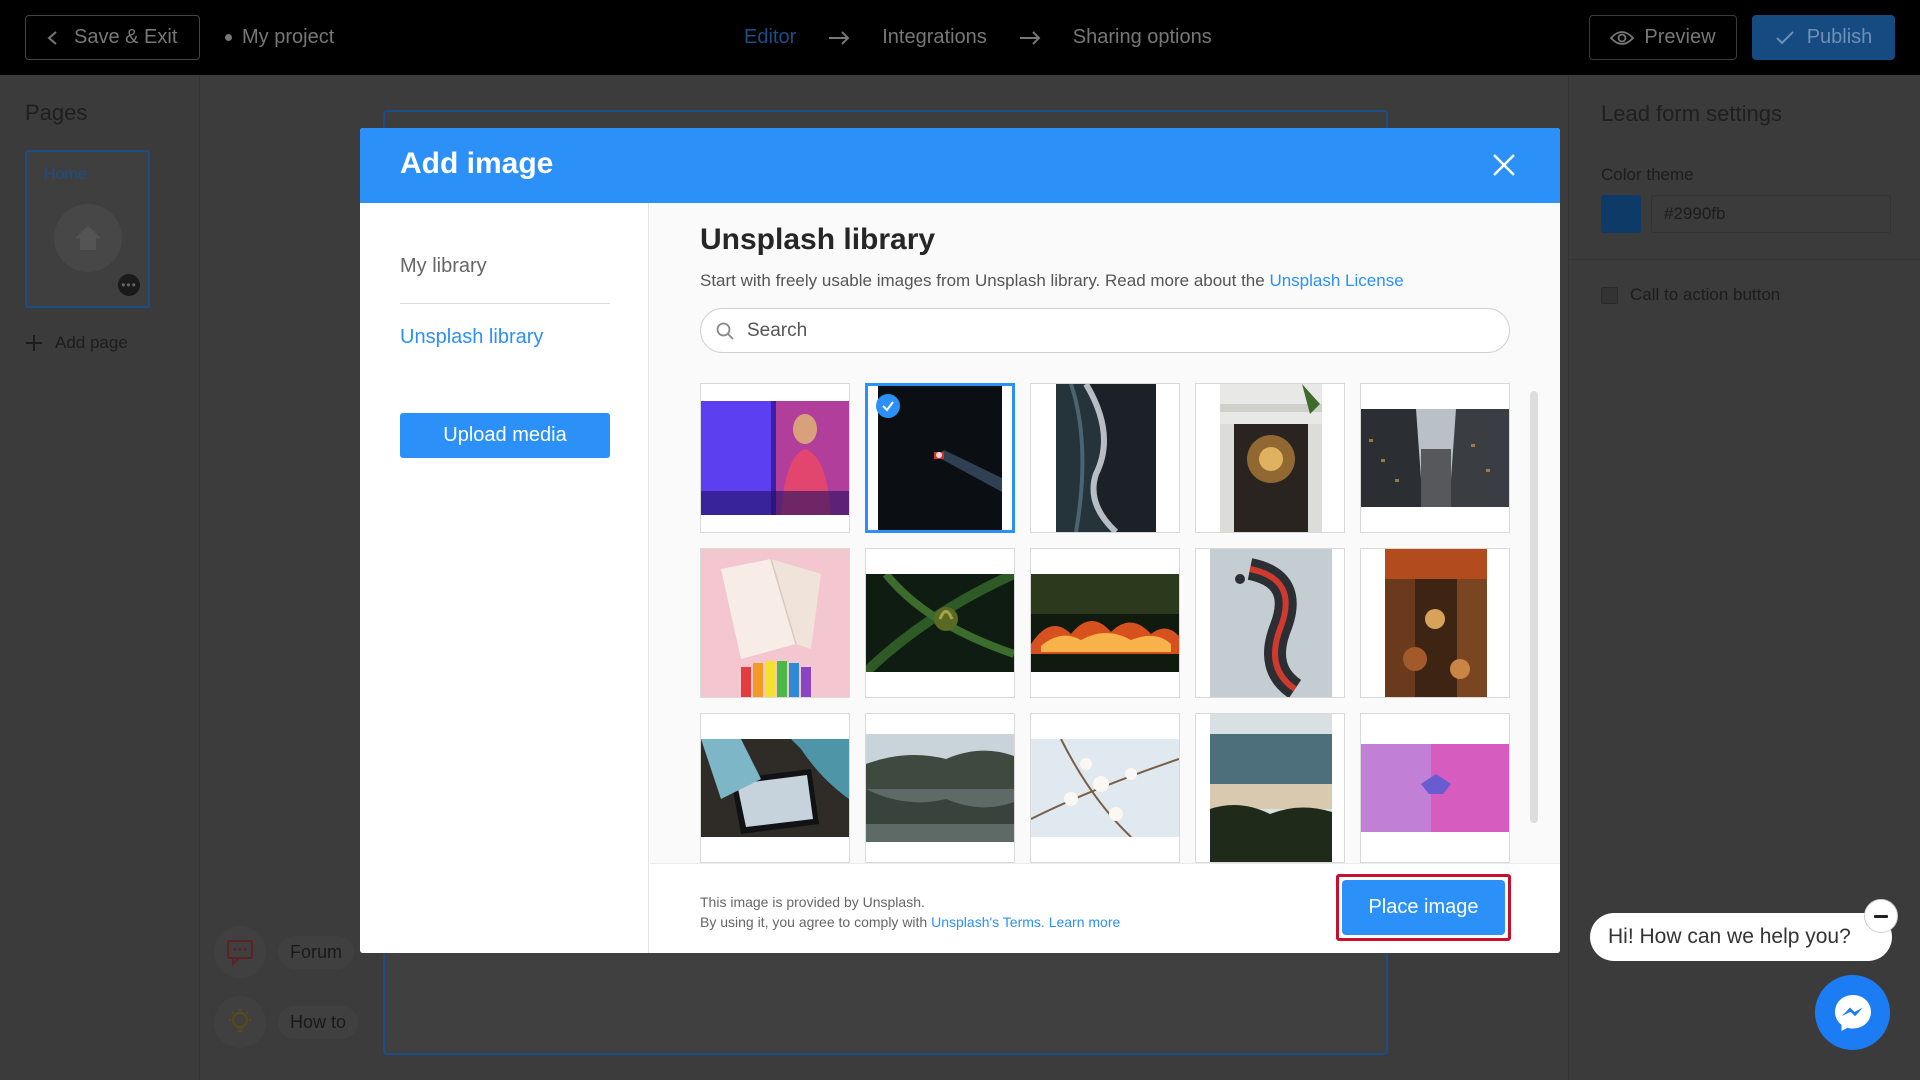  I want to click on howto-label: How to, so click(318, 1022).